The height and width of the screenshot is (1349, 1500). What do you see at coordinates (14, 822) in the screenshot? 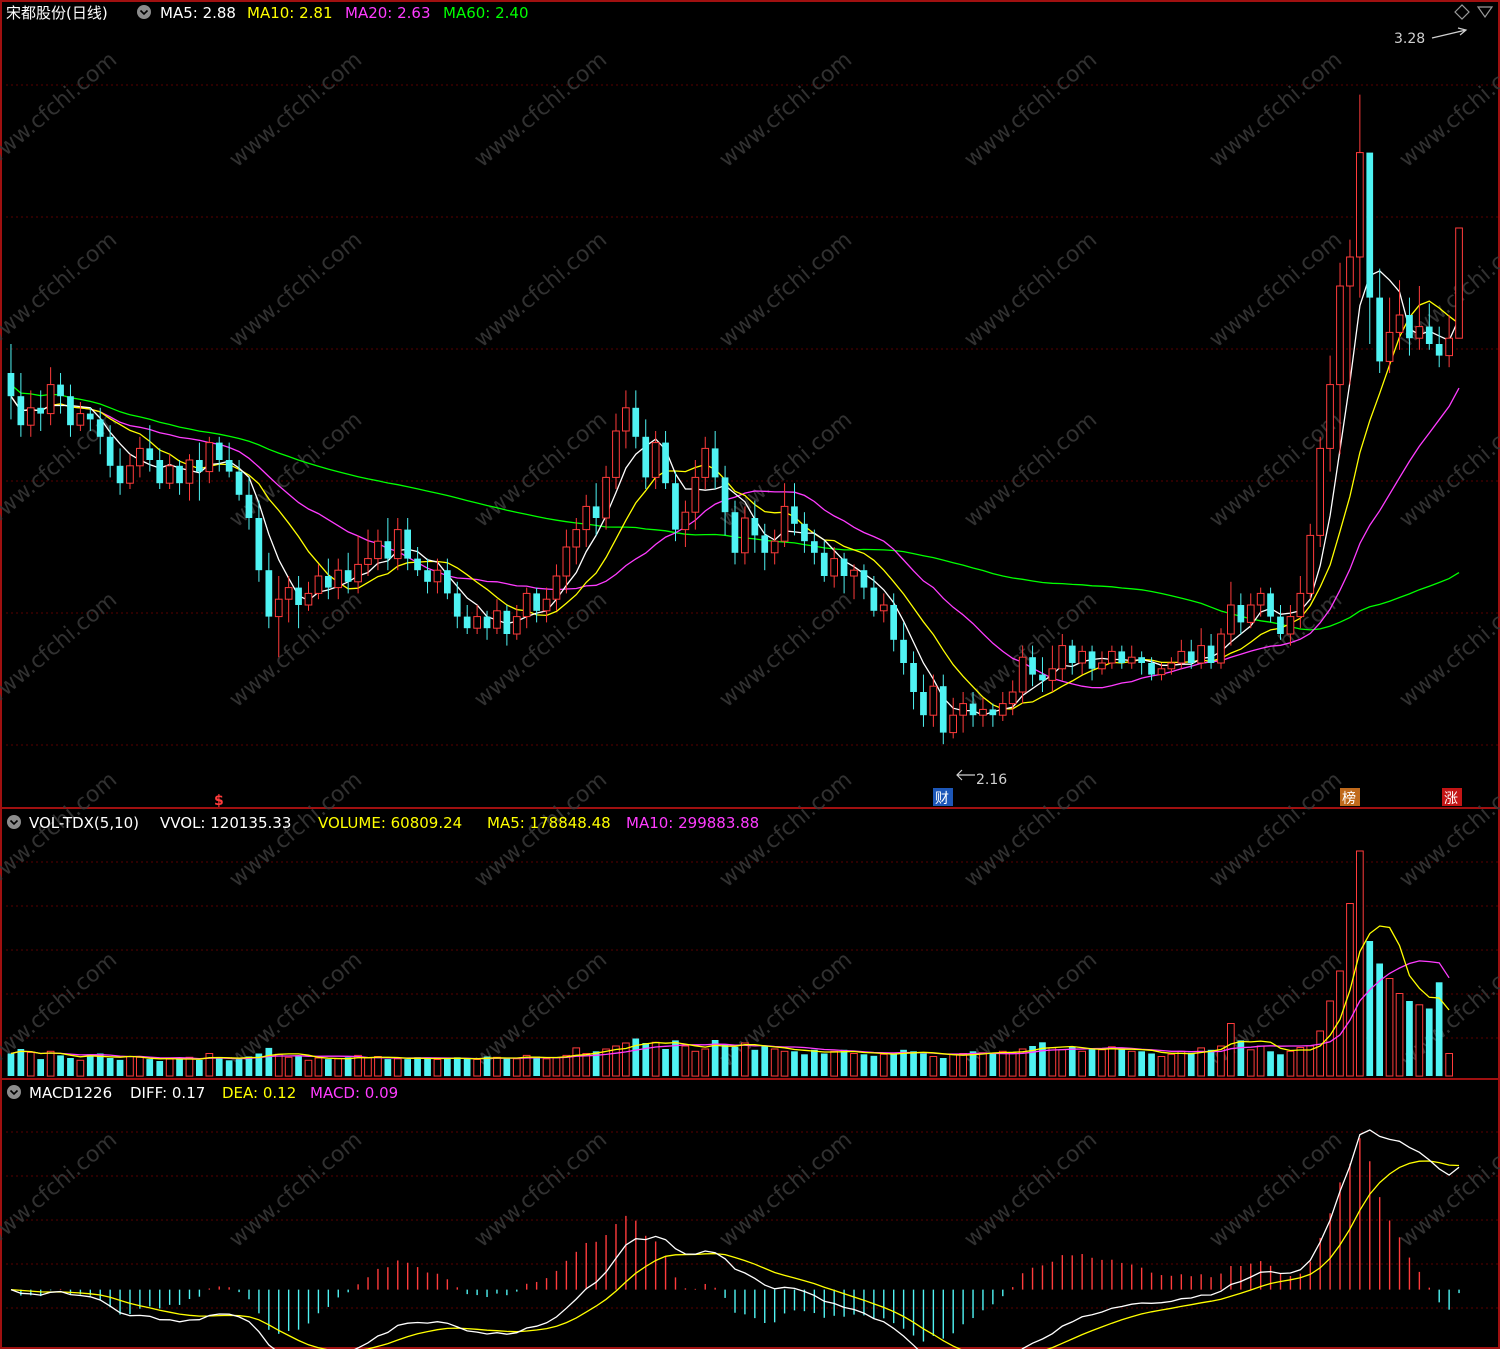
I see `volume-settings-icon` at bounding box center [14, 822].